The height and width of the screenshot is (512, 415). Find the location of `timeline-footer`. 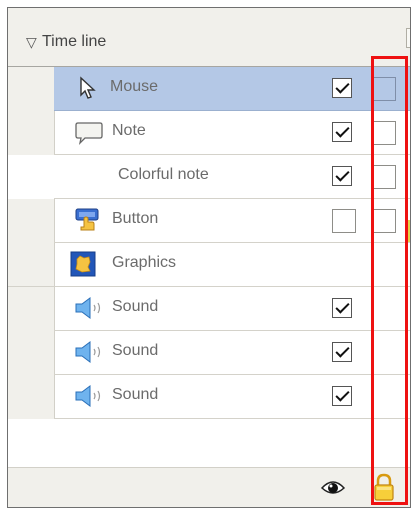

timeline-footer is located at coordinates (209, 487).